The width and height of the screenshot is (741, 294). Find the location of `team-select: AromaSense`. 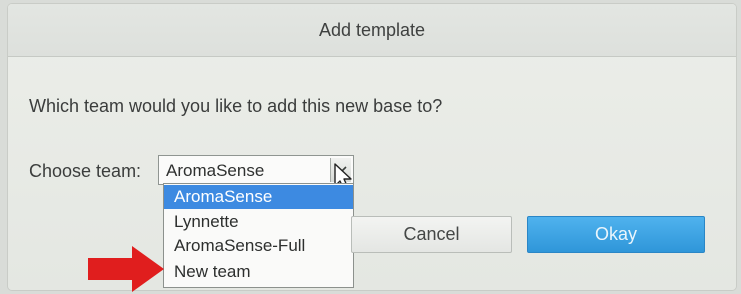

team-select: AromaSense is located at coordinates (256, 170).